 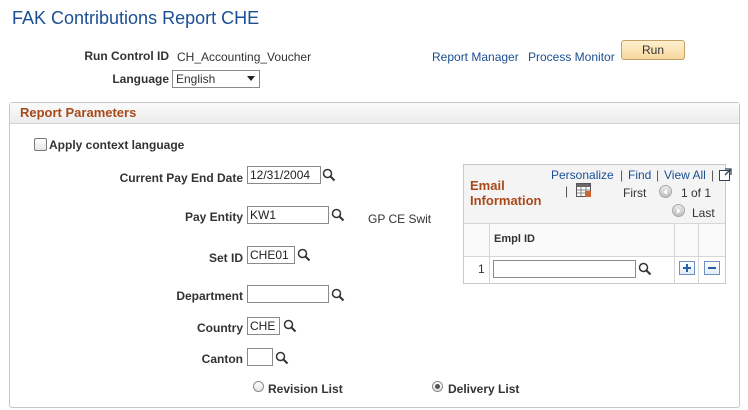 What do you see at coordinates (225, 258) in the screenshot?
I see `set-id-label: Set ID` at bounding box center [225, 258].